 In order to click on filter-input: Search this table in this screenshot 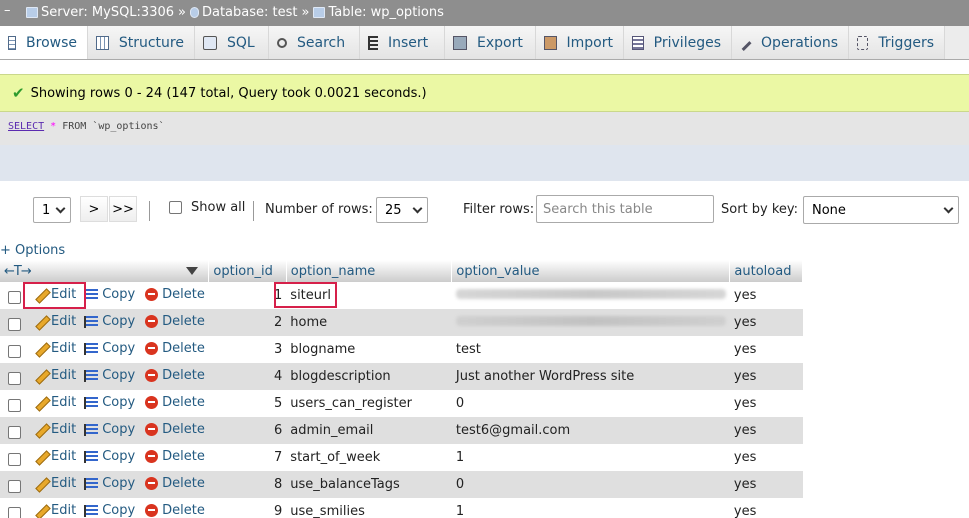, I will do `click(625, 209)`.